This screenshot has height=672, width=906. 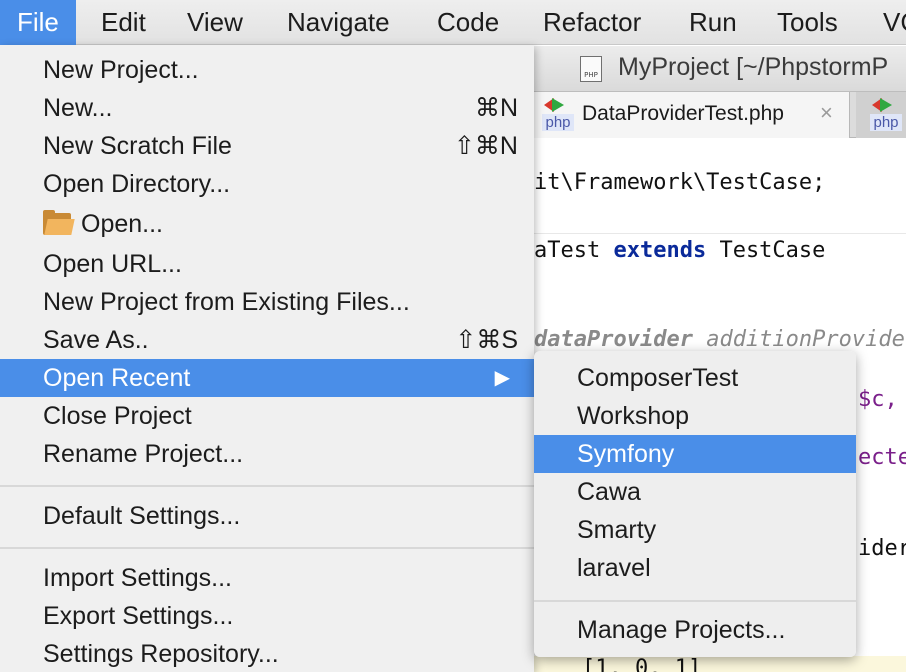 What do you see at coordinates (485, 146) in the screenshot?
I see `shortcut-label: ⇧⌘N` at bounding box center [485, 146].